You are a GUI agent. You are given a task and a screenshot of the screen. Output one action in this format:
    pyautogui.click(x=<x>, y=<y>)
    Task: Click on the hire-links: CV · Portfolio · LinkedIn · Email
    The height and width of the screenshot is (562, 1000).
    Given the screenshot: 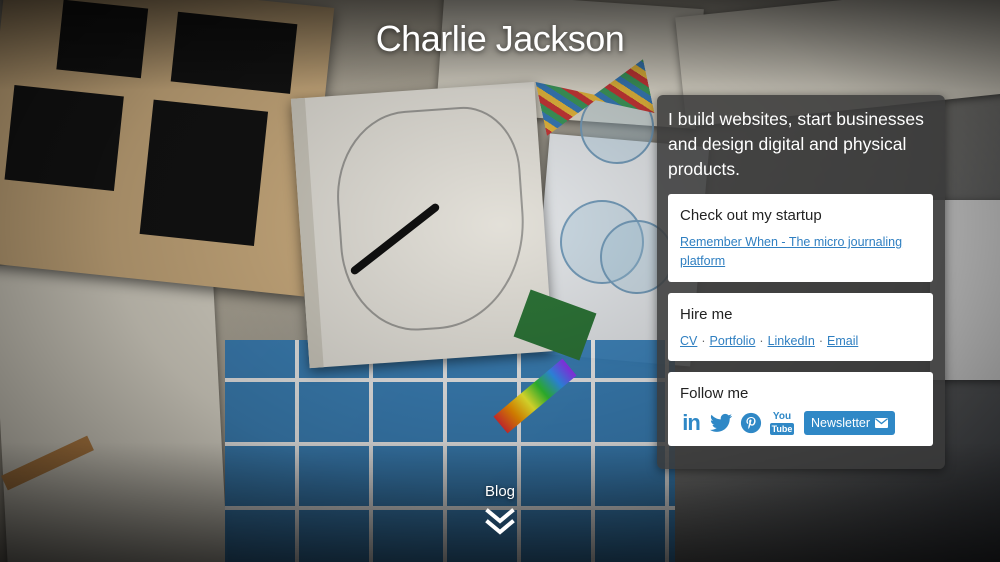 What is the action you would take?
    pyautogui.click(x=800, y=341)
    